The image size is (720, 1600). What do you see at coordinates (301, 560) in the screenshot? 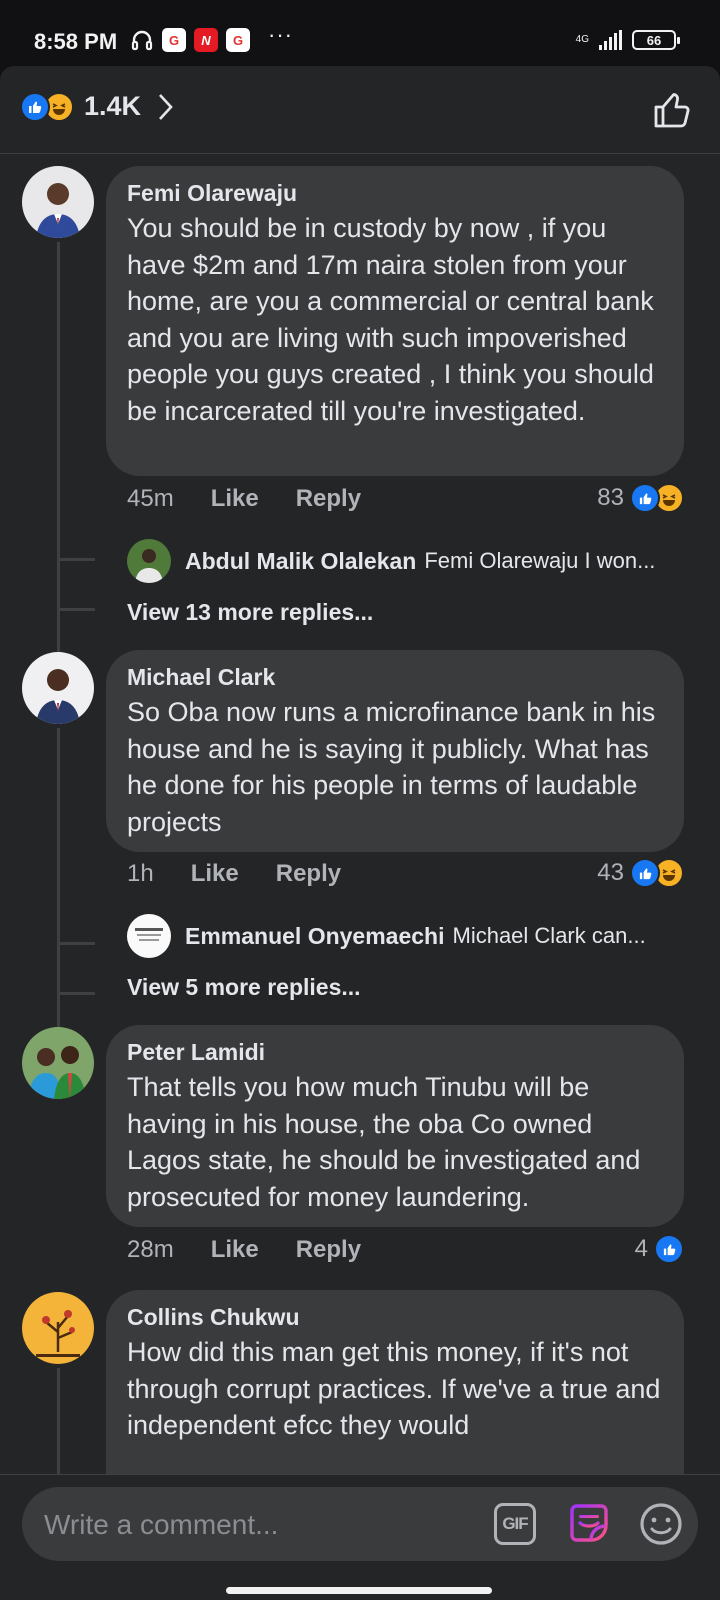
I see `reply-author: Abdul Malik Olalekan` at bounding box center [301, 560].